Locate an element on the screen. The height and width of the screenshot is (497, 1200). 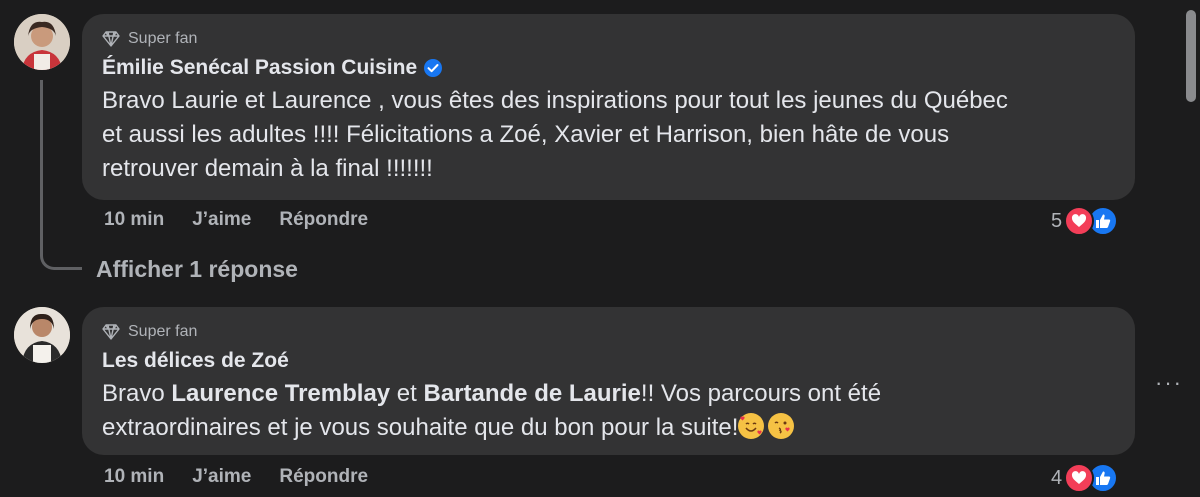
reaction-summary: 4 is located at coordinates (1085, 478).